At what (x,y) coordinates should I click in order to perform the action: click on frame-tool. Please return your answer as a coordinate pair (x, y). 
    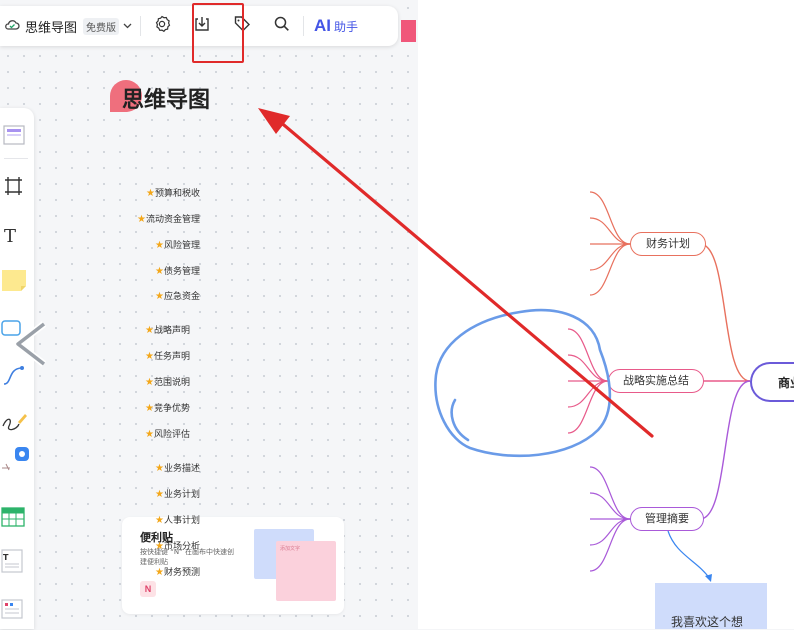
    Looking at the image, I should click on (15, 186).